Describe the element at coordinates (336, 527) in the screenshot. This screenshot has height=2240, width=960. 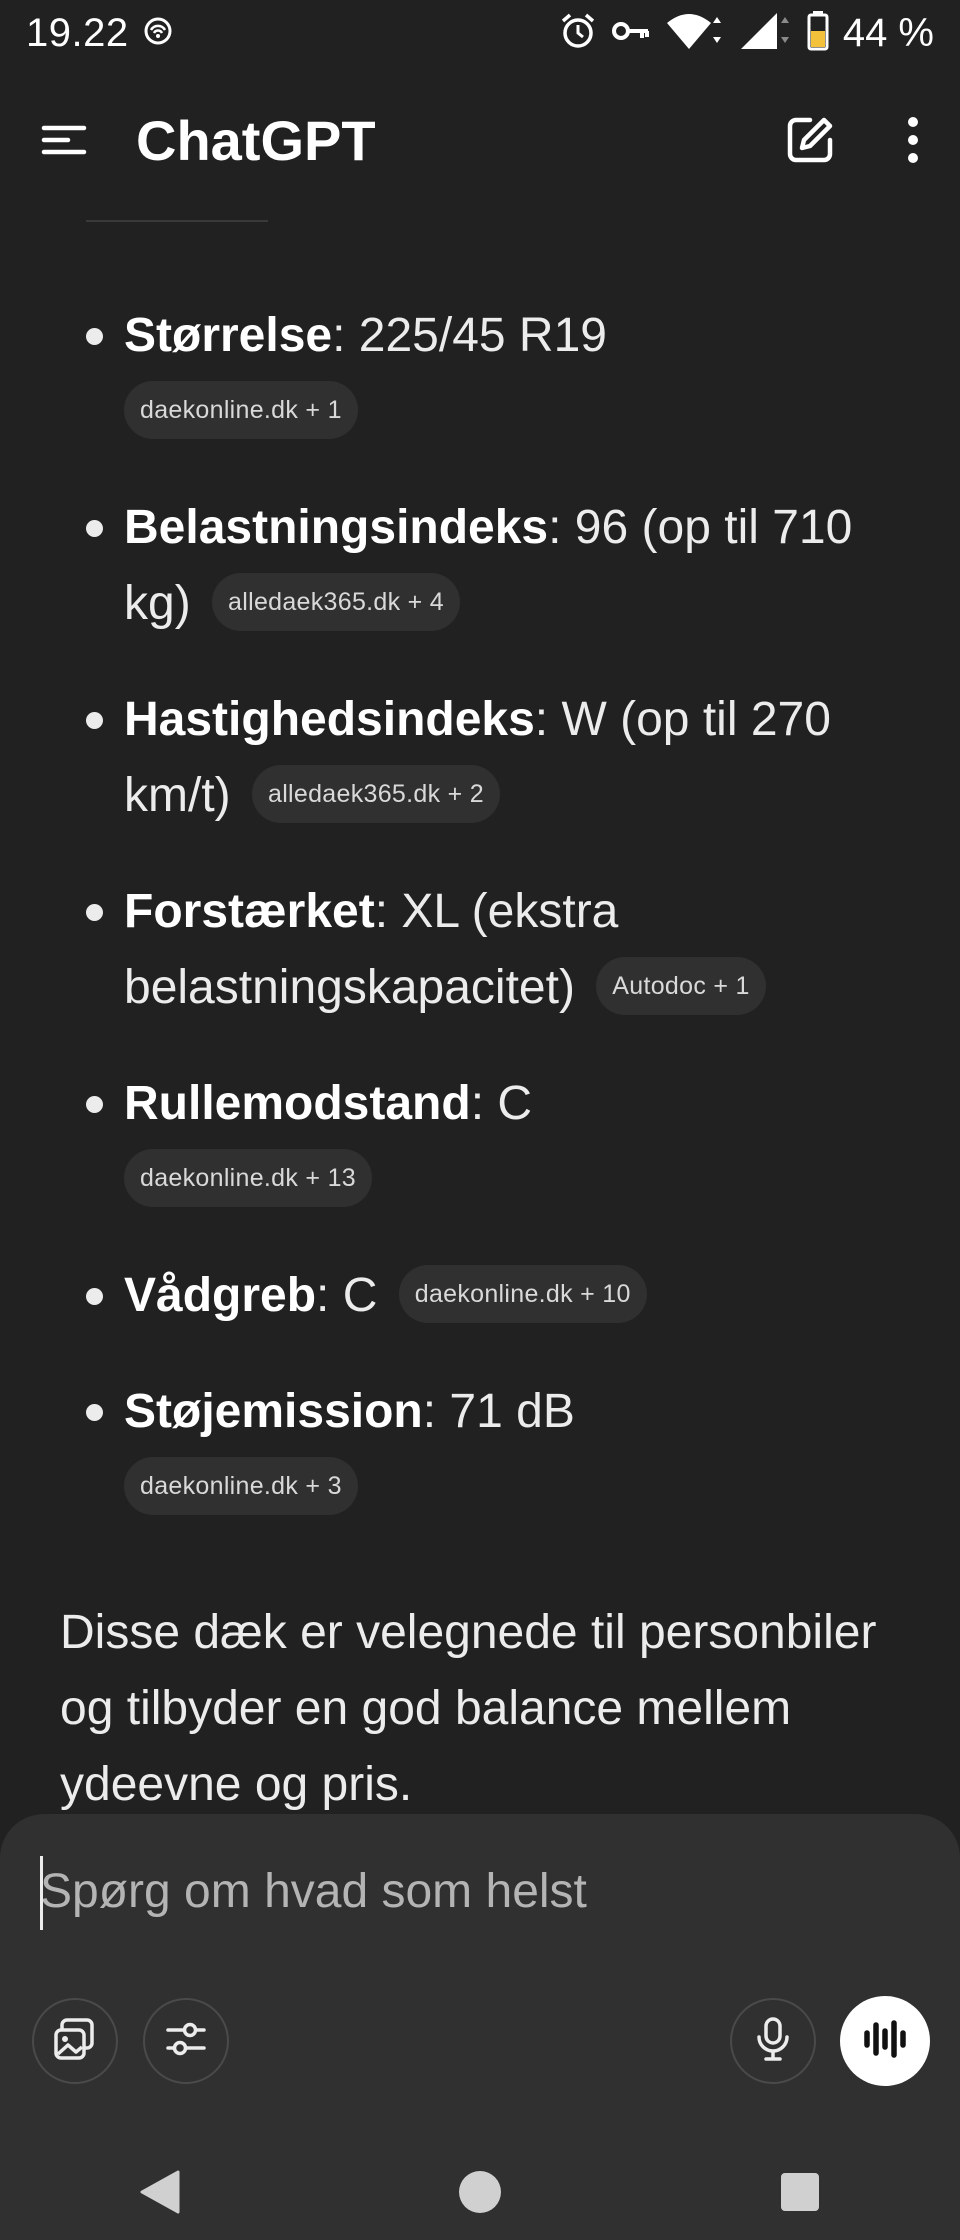
I see `spec-term: Belastningsindeks` at that location.